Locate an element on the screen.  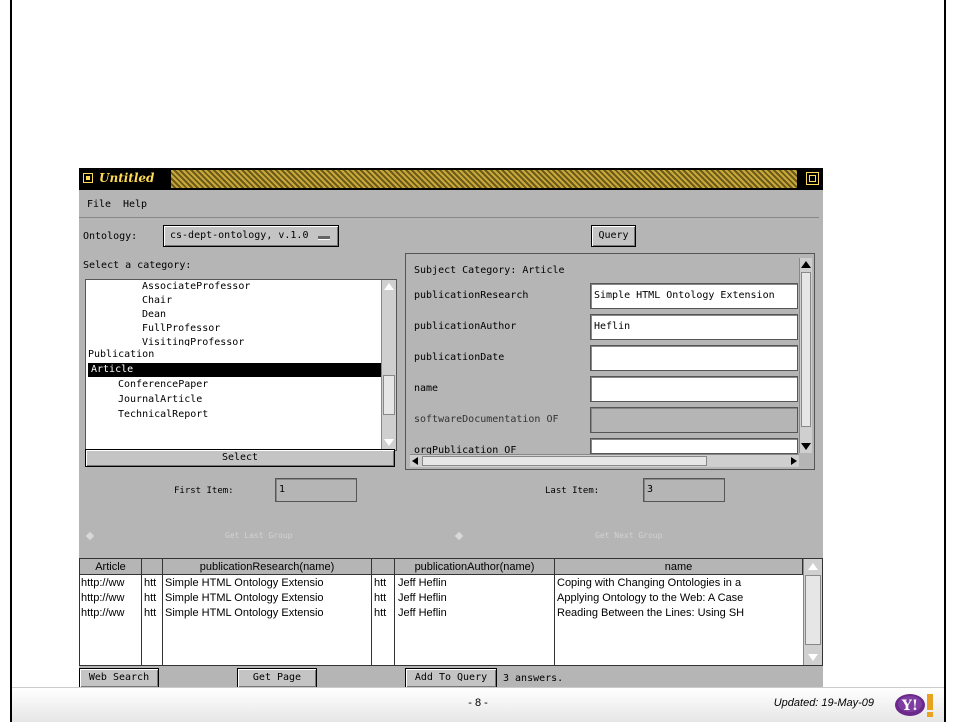
get-last-group-button: Get Last Group is located at coordinates (258, 535).